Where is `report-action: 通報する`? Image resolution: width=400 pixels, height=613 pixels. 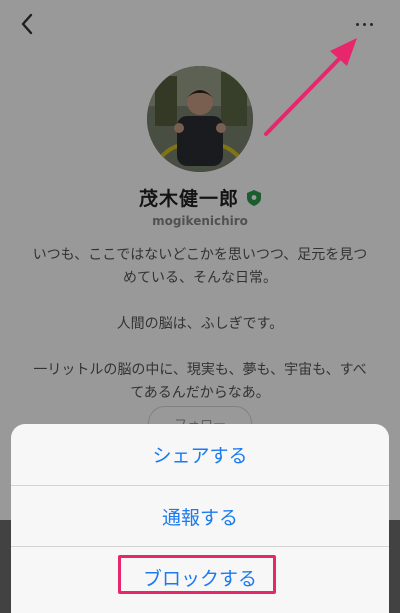
report-action: 通報する is located at coordinates (200, 516).